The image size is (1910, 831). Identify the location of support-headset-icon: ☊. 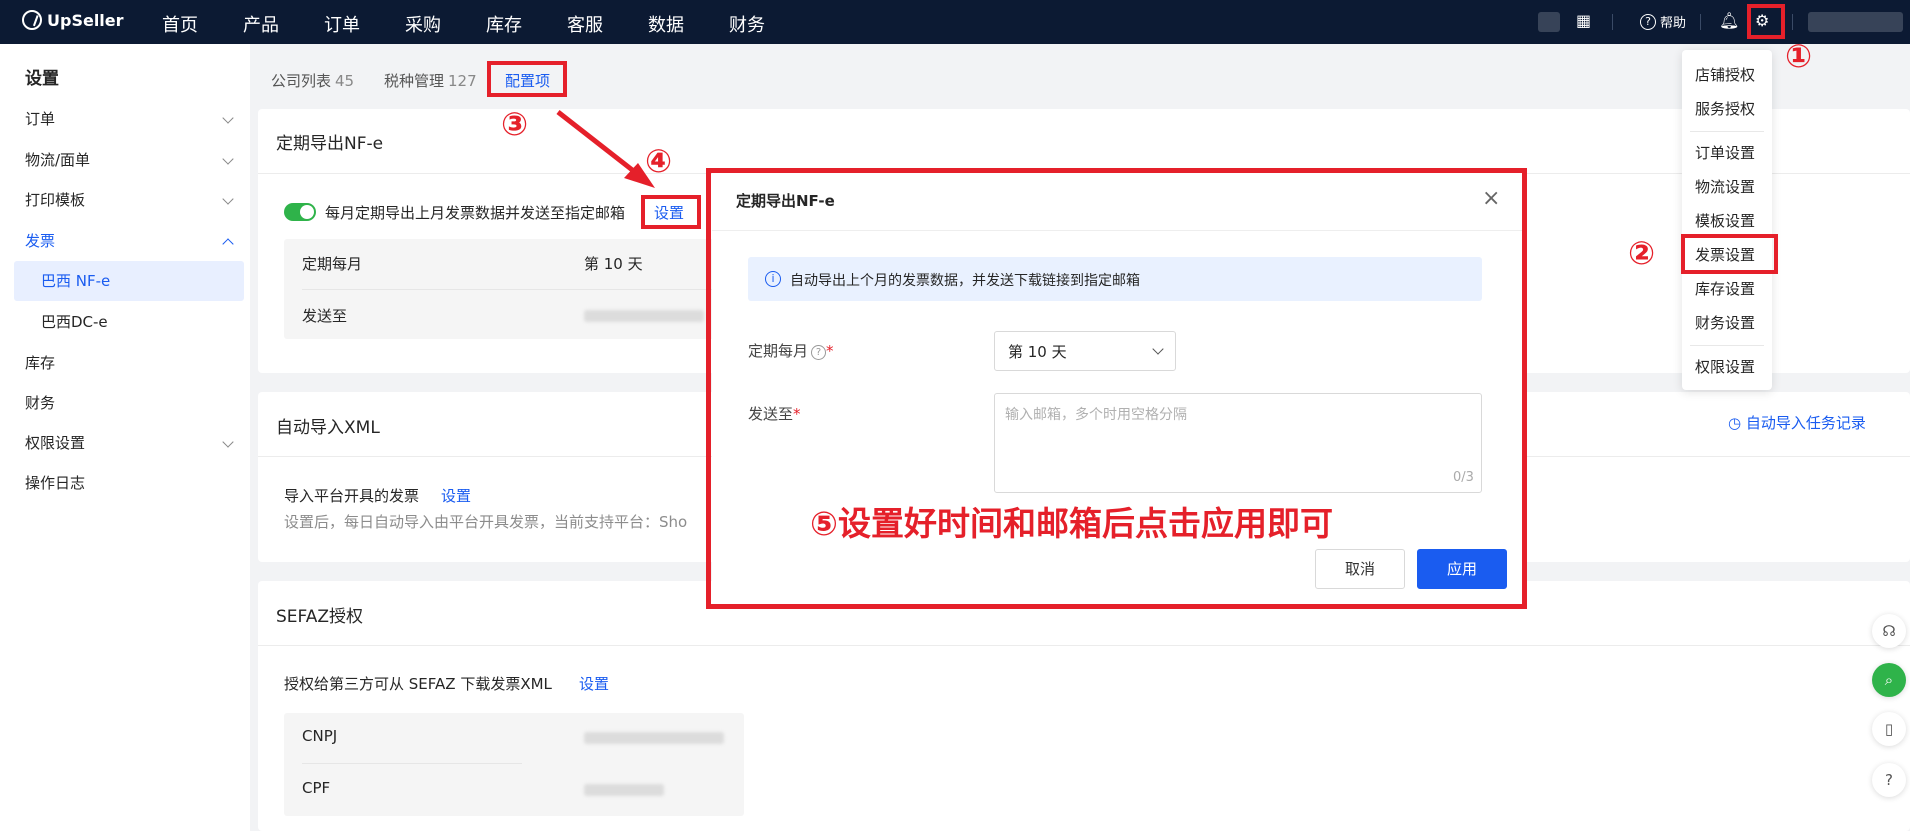
(1889, 631).